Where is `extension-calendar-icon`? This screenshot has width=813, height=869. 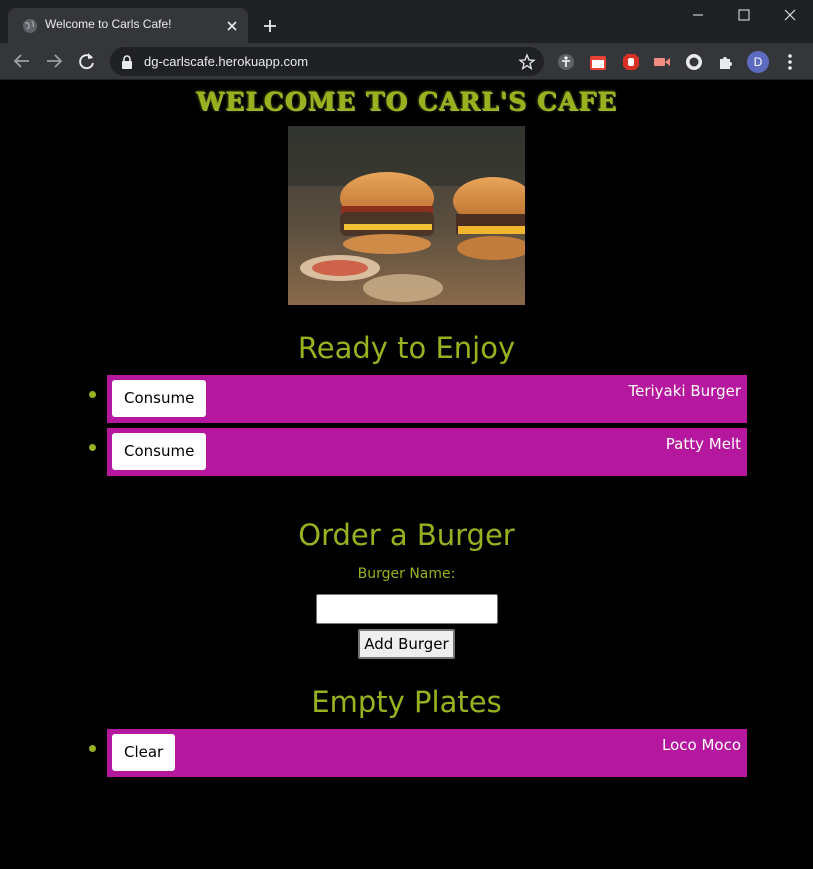
extension-calendar-icon is located at coordinates (598, 62).